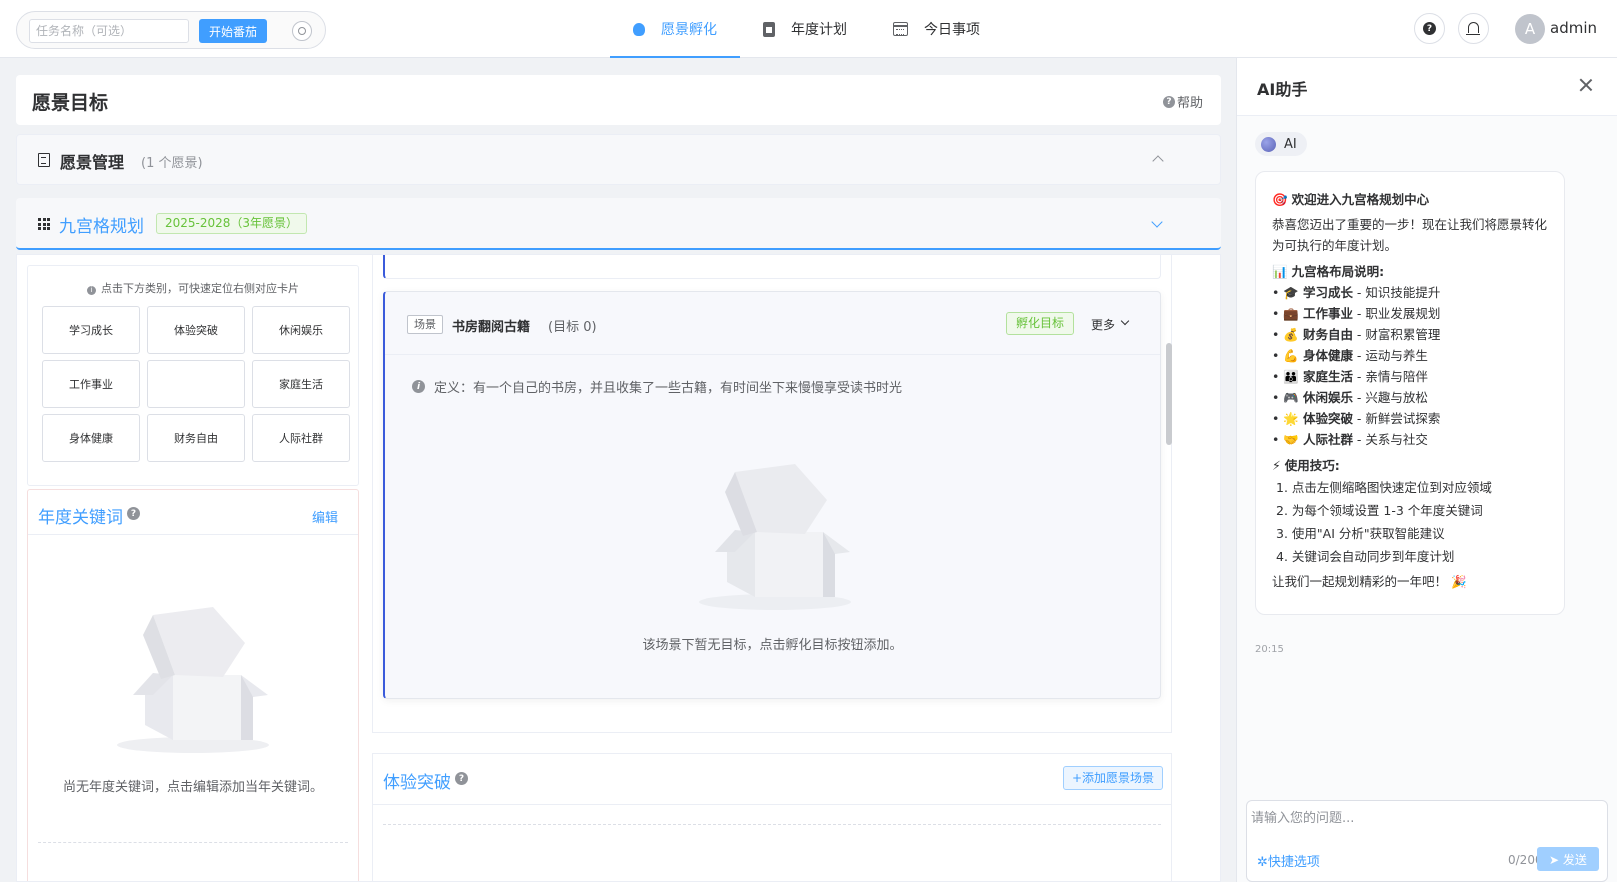 The width and height of the screenshot is (1617, 882). What do you see at coordinates (491, 327) in the screenshot?
I see `scene-name: 书房翻阅古籍` at bounding box center [491, 327].